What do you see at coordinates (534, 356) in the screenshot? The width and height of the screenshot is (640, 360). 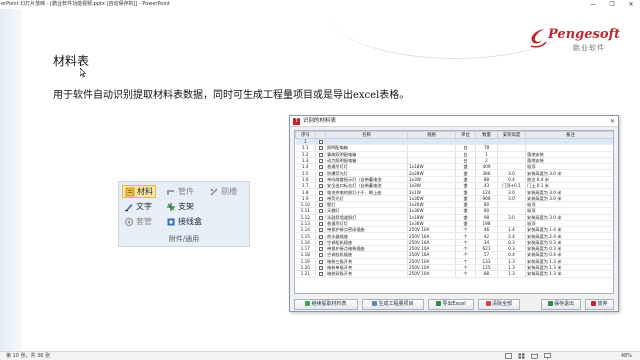 I see `reading-view-icon` at bounding box center [534, 356].